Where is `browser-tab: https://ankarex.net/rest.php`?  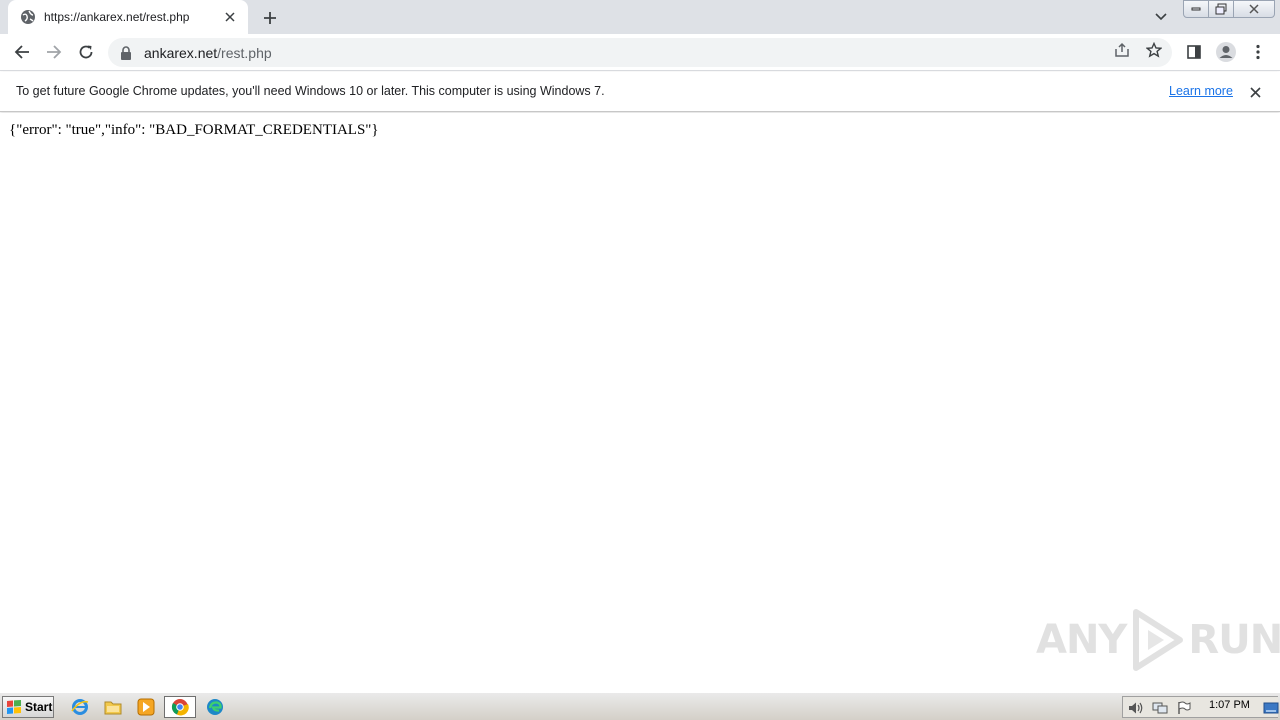 browser-tab: https://ankarex.net/rest.php is located at coordinates (128, 17).